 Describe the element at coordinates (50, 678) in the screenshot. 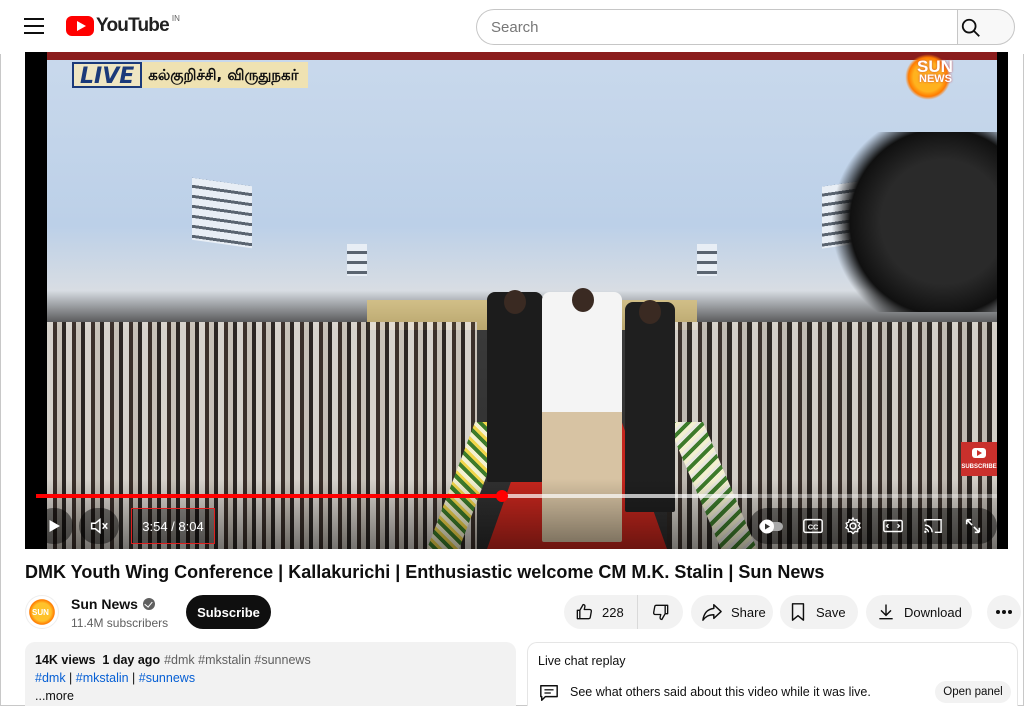

I see `hashtag-link: #dmk` at that location.